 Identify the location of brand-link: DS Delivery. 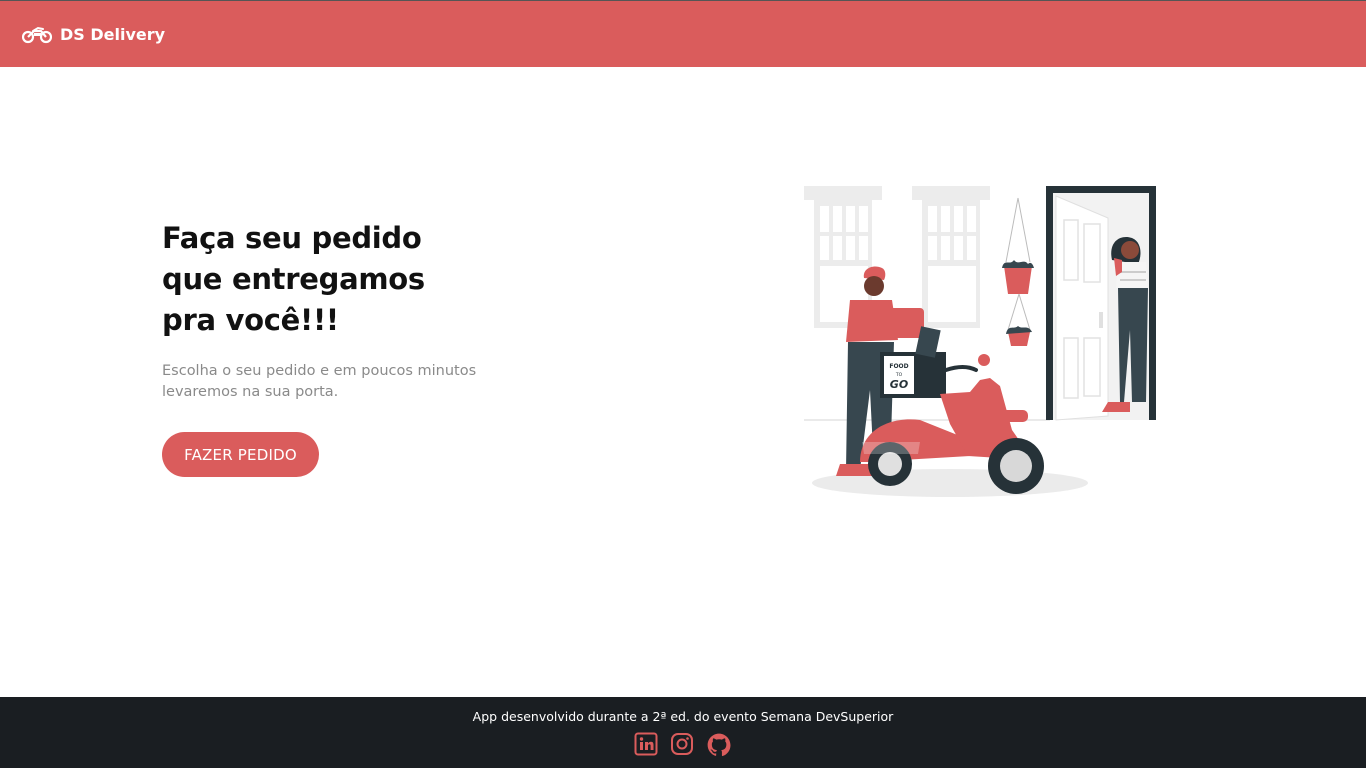
(93, 34).